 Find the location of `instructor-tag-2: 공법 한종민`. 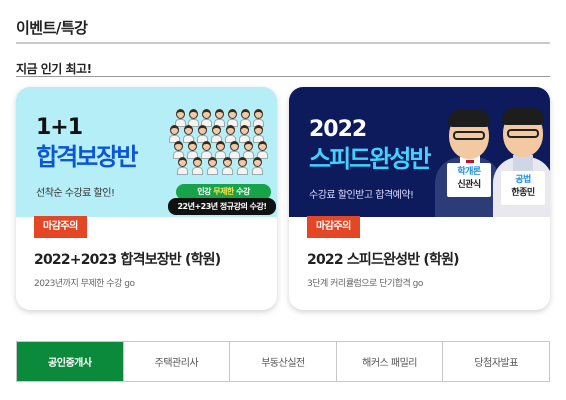

instructor-tag-2: 공법 한종민 is located at coordinates (523, 188).